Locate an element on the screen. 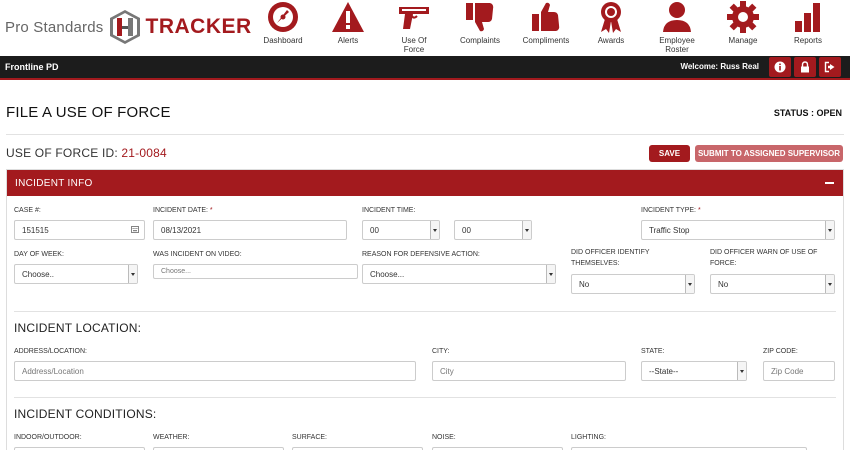 The height and width of the screenshot is (450, 850). nav-manage: Manage is located at coordinates (743, 22).